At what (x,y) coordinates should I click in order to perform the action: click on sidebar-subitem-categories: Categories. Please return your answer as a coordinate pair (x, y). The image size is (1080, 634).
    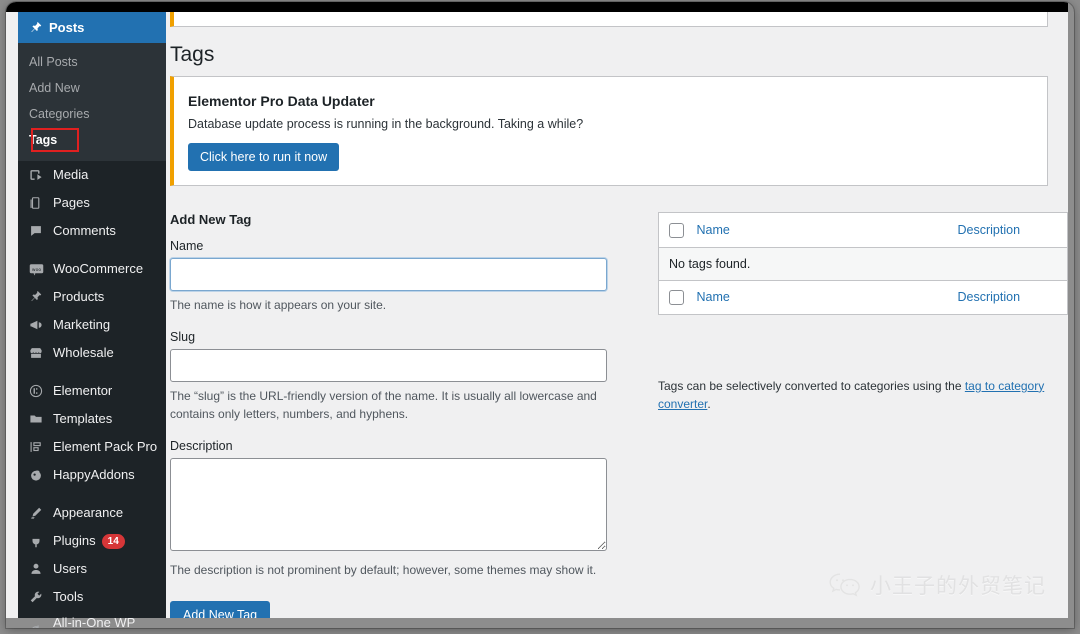
    Looking at the image, I should click on (92, 114).